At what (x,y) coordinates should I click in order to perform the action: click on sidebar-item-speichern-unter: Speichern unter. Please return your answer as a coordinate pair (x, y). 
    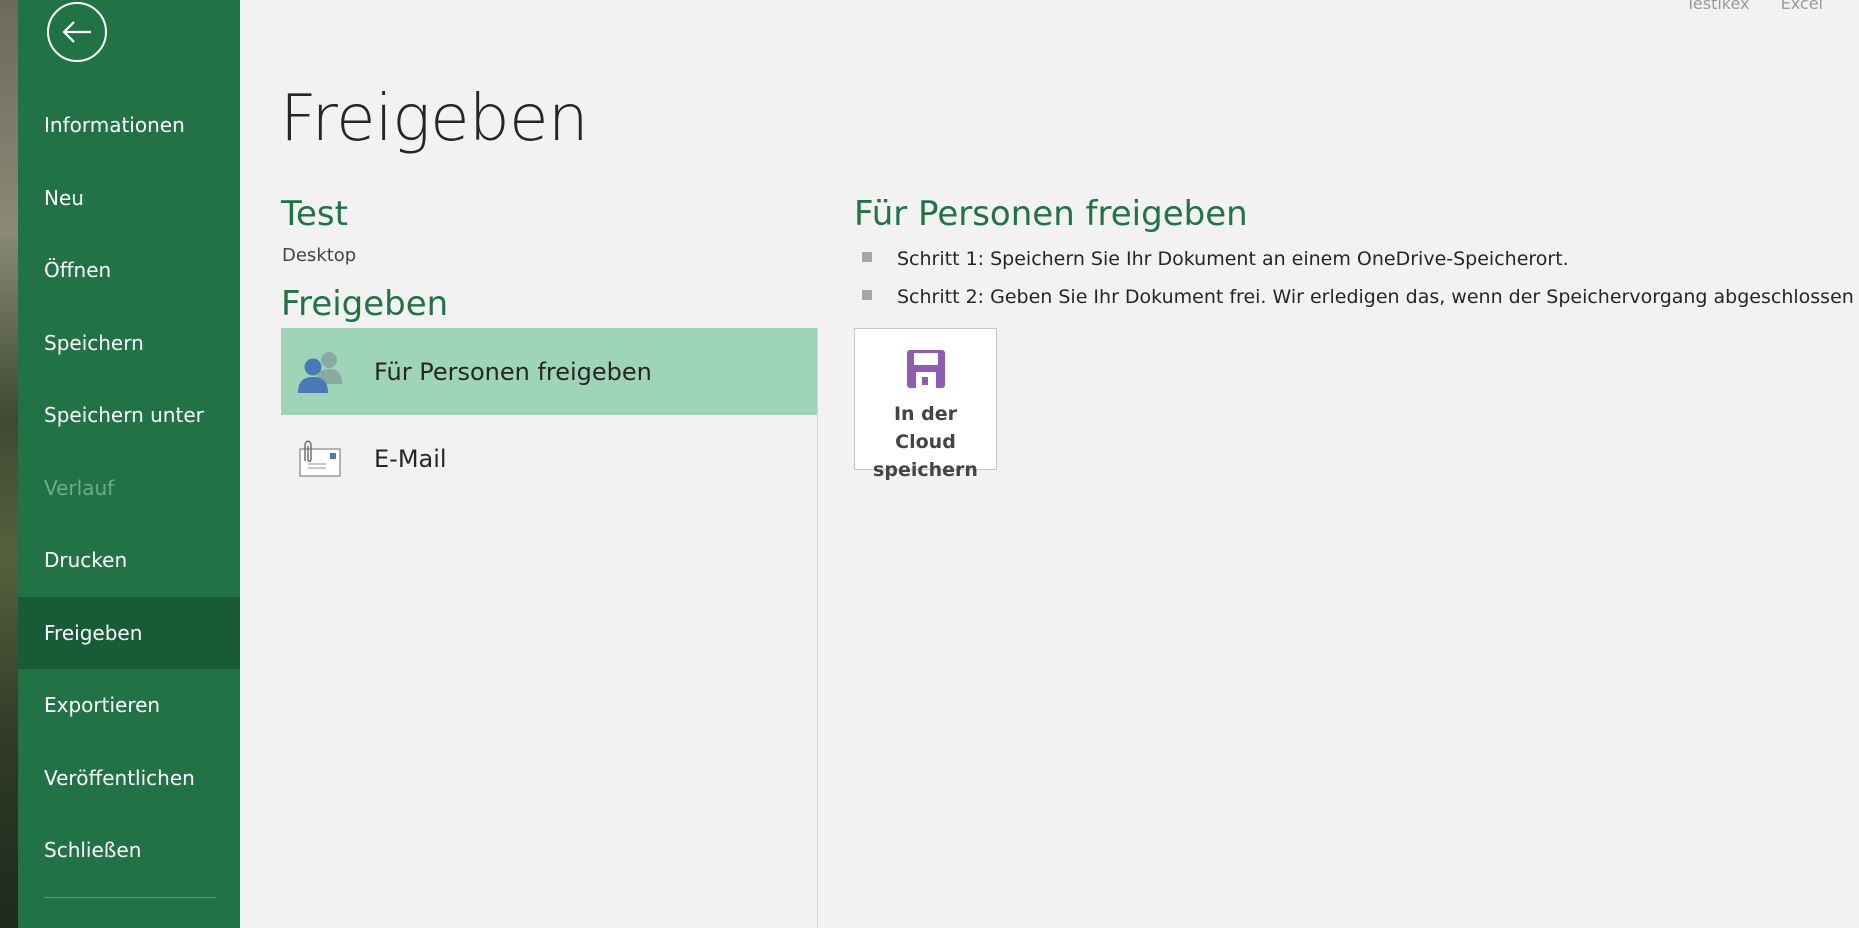
    Looking at the image, I should click on (129, 415).